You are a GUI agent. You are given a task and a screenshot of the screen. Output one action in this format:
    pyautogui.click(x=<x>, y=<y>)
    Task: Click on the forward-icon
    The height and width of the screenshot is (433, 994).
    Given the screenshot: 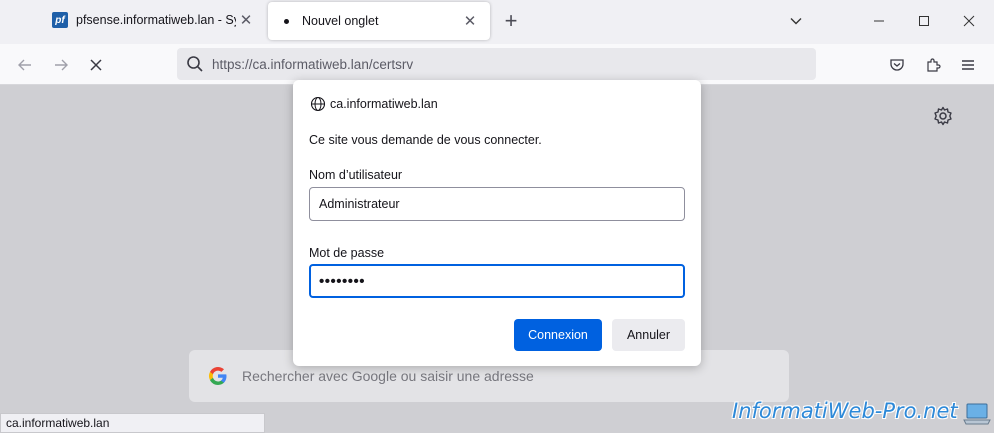 What is the action you would take?
    pyautogui.click(x=61, y=65)
    